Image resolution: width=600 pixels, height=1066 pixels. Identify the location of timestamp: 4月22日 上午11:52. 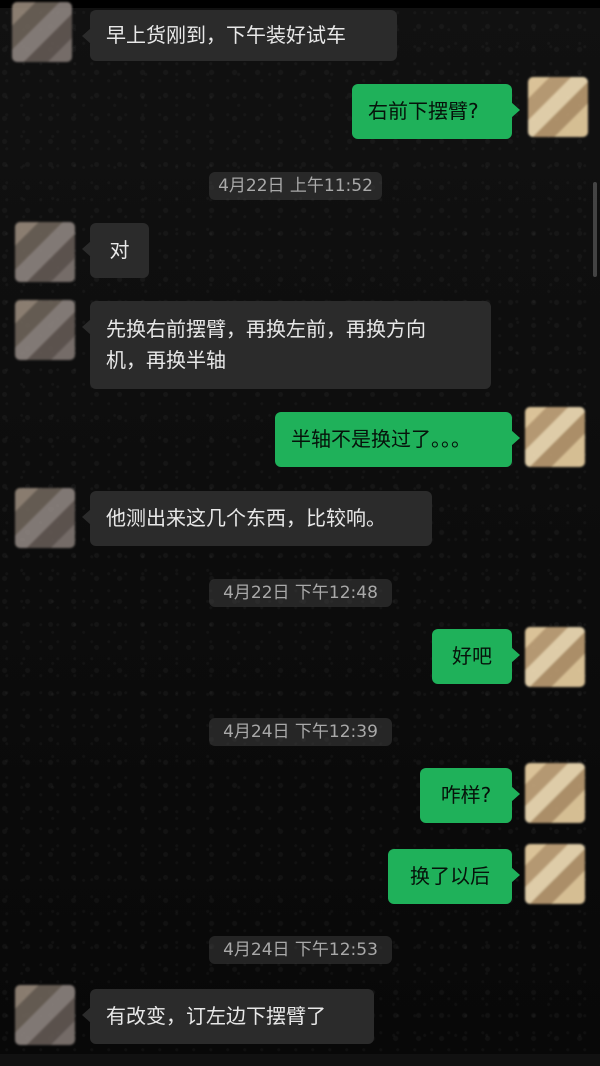
(295, 186).